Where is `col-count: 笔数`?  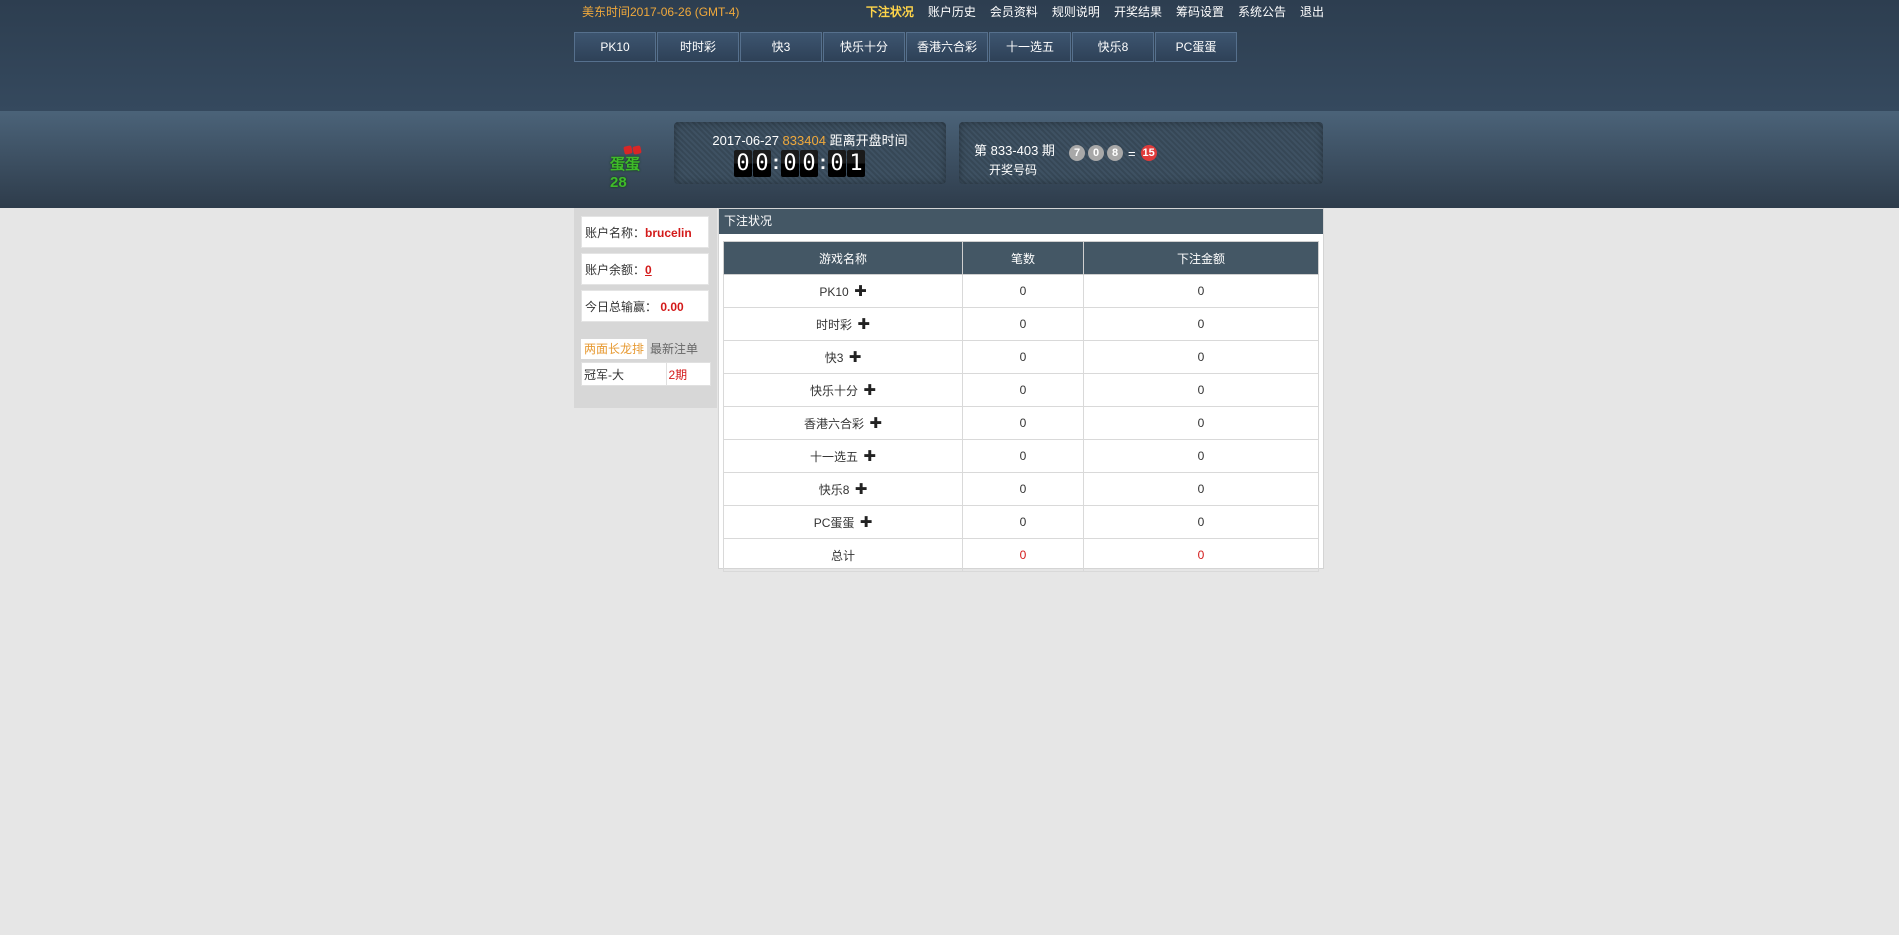 col-count: 笔数 is located at coordinates (1023, 258).